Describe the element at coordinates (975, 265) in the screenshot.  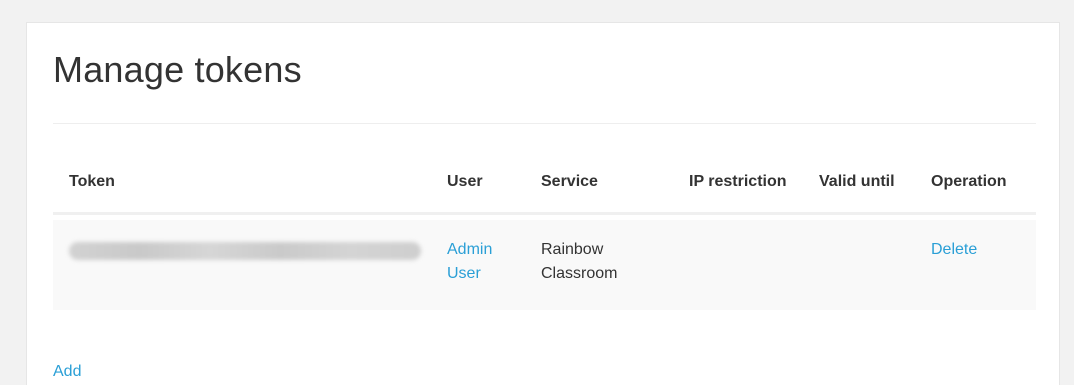
I see `operation-cell: Delete` at that location.